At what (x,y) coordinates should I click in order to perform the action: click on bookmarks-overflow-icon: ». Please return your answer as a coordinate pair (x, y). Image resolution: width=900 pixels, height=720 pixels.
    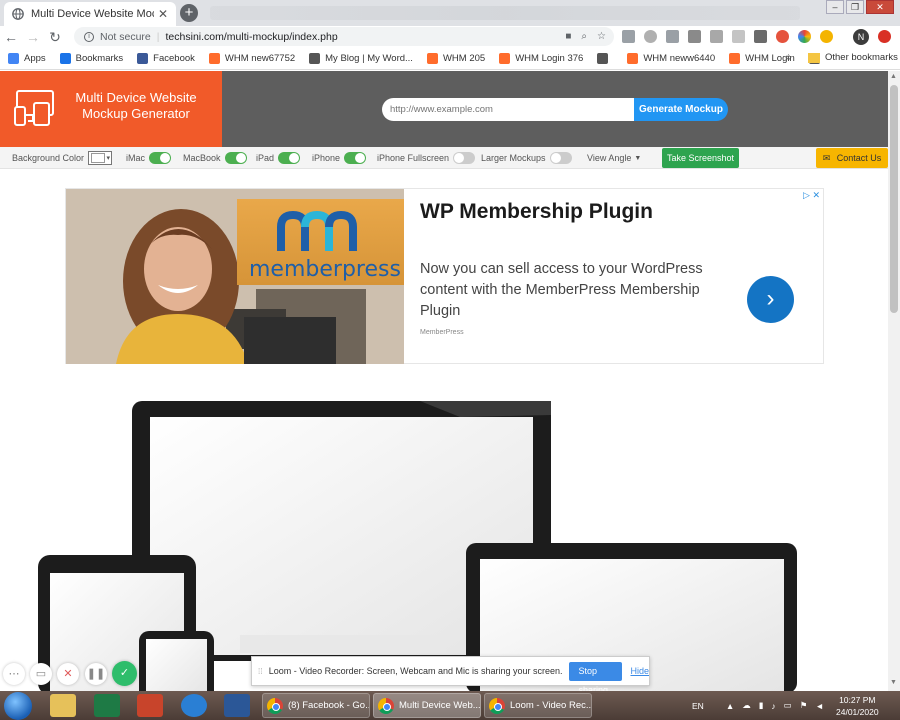
    Looking at the image, I should click on (789, 57).